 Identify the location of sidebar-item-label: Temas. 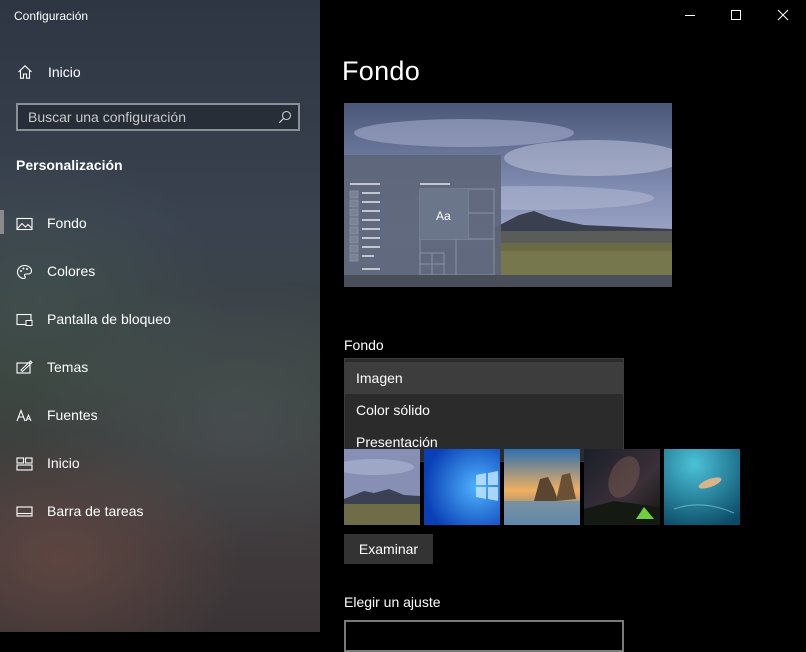
(68, 367).